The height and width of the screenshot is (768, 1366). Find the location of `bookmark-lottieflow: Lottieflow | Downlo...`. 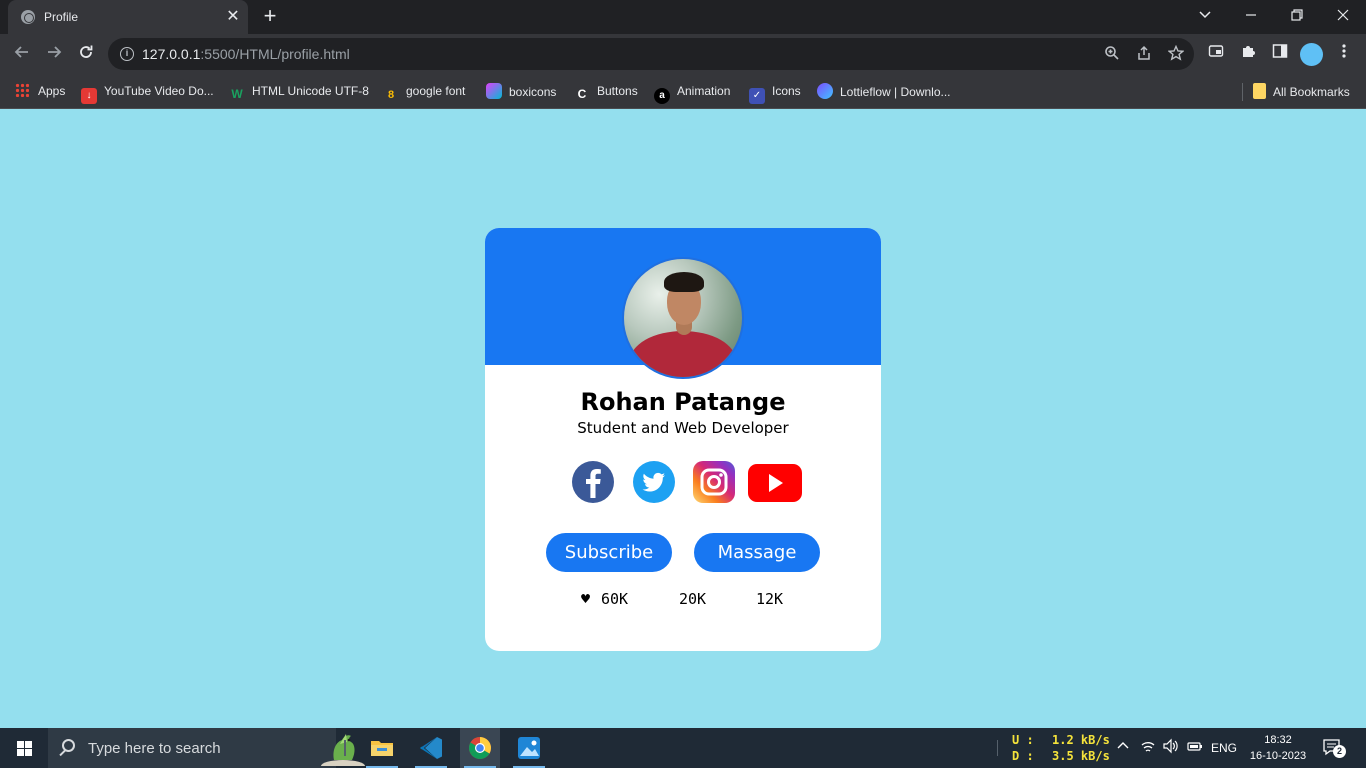

bookmark-lottieflow: Lottieflow | Downlo... is located at coordinates (884, 92).